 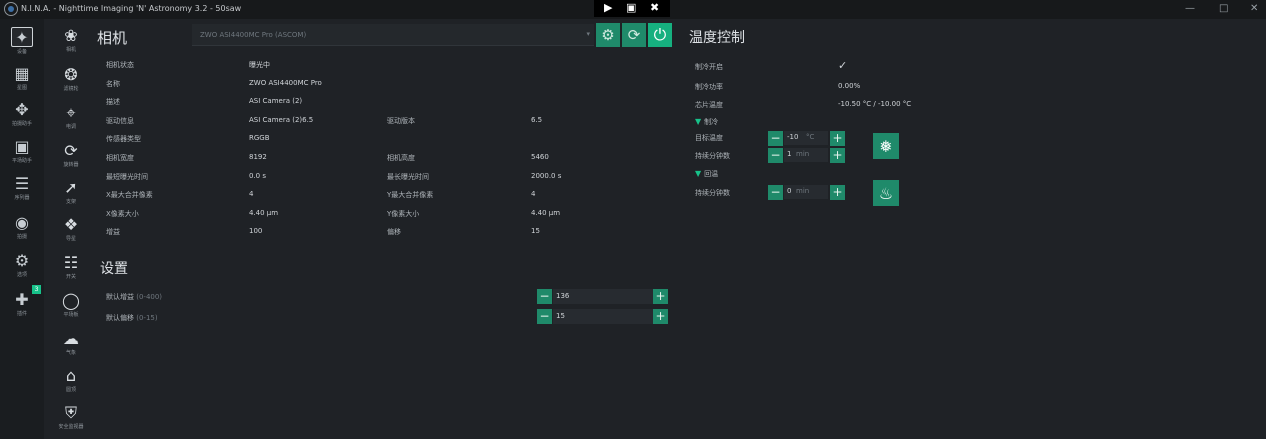 I want to click on plugin-update-badge: 3, so click(x=36, y=289).